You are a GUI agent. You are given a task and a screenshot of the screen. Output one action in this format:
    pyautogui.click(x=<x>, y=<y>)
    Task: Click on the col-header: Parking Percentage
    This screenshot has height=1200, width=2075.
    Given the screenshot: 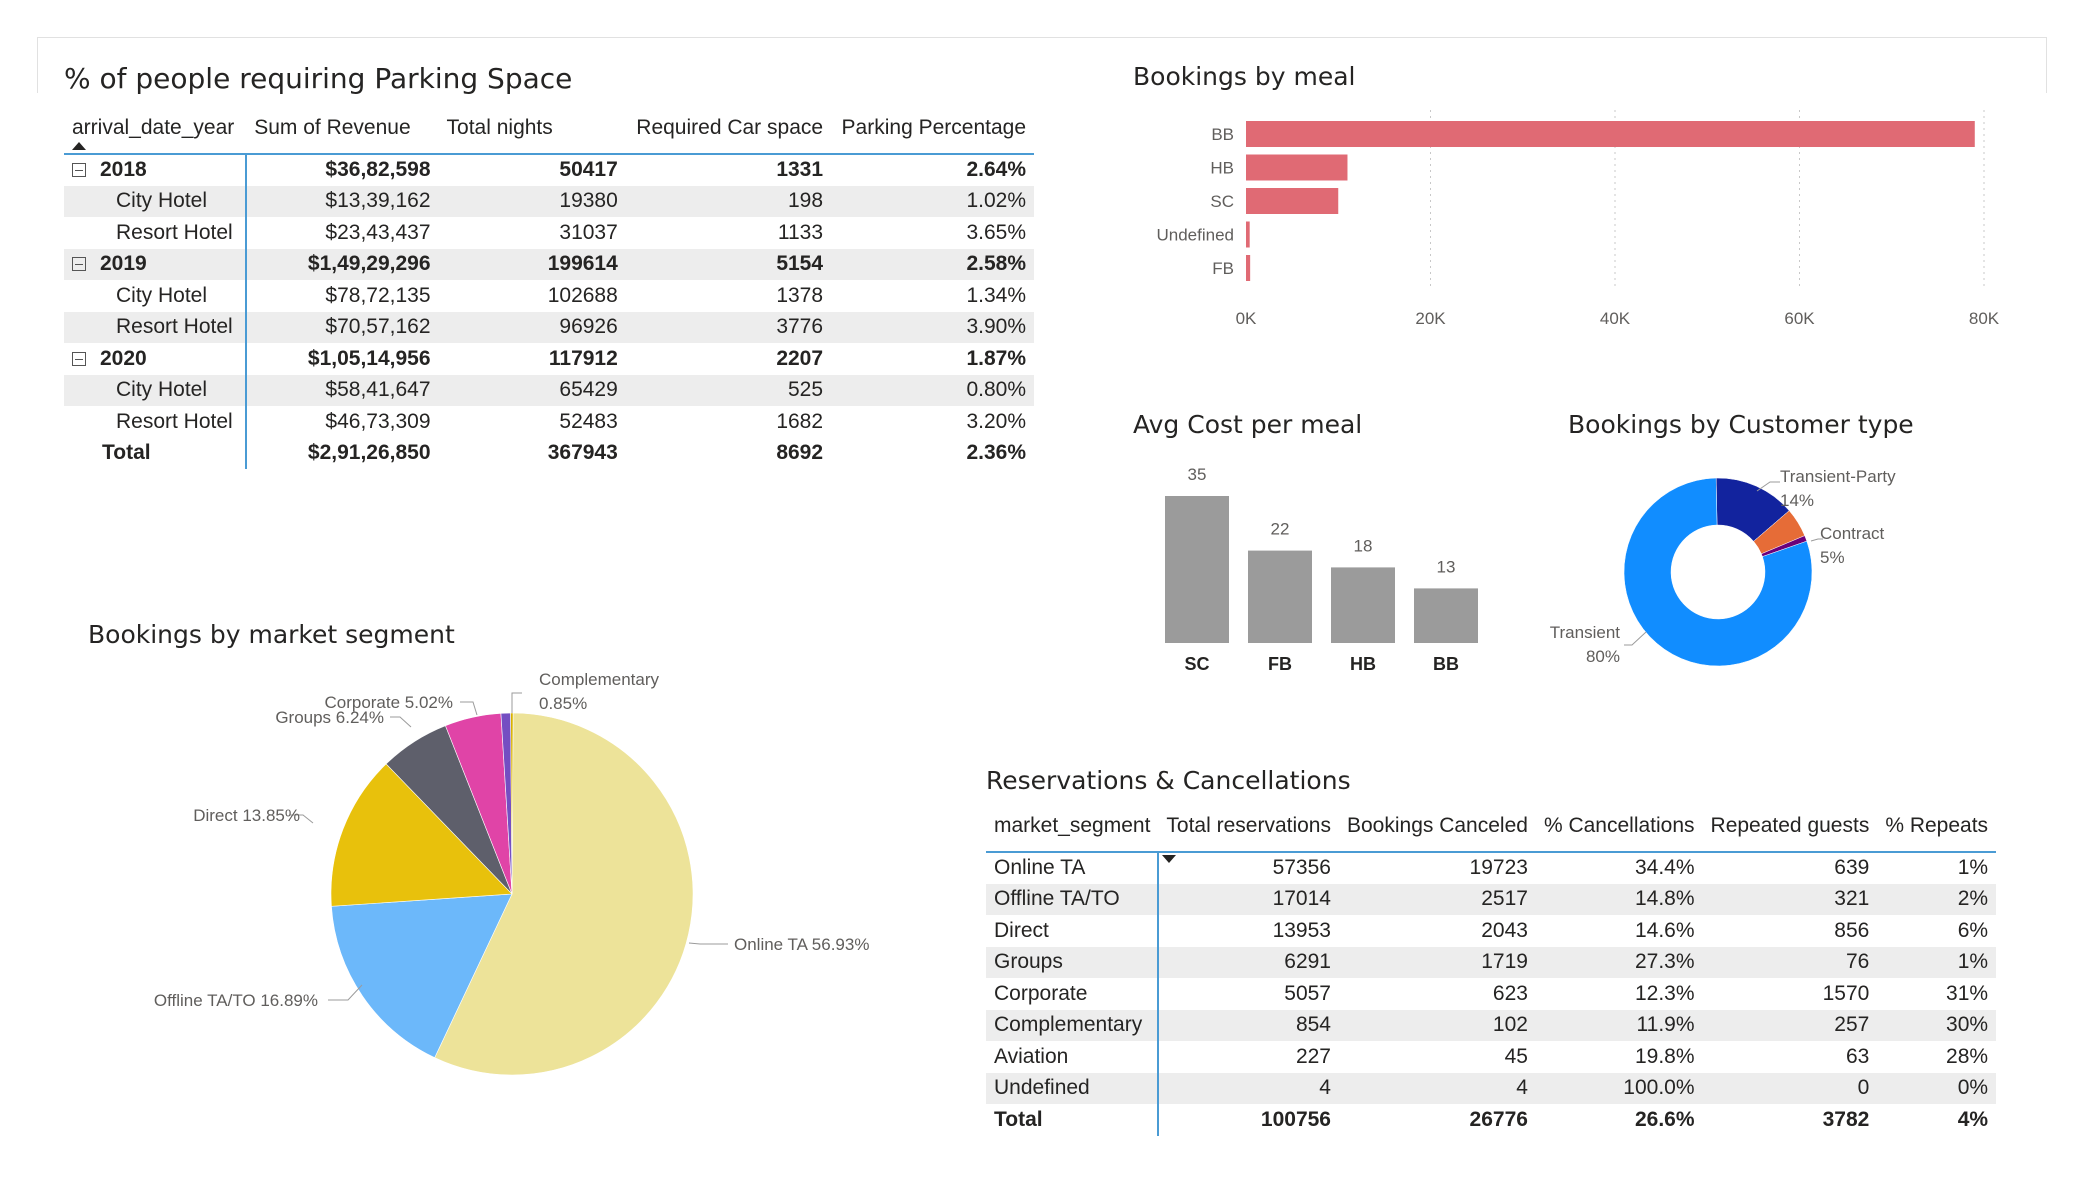 What is the action you would take?
    pyautogui.click(x=932, y=133)
    